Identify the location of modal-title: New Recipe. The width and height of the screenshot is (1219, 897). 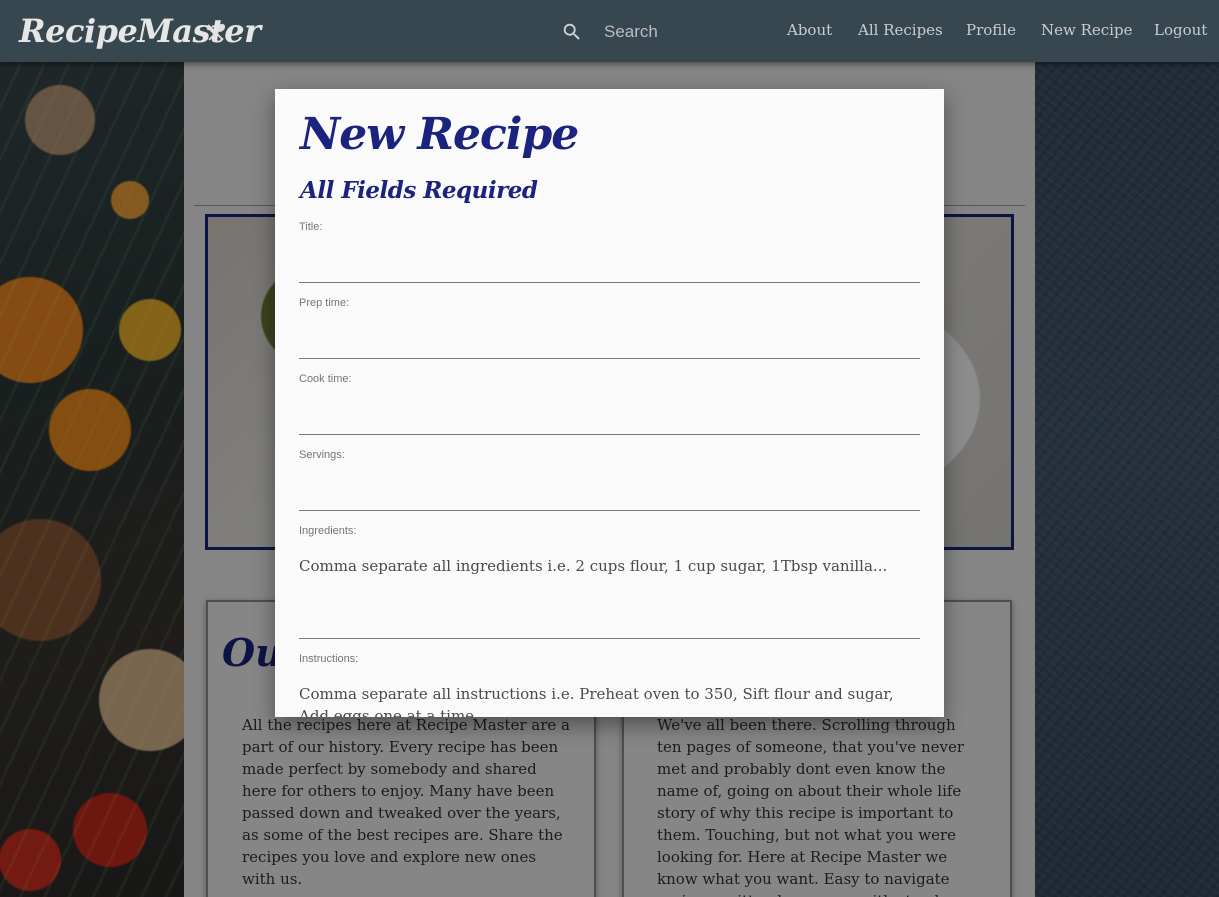
(439, 134).